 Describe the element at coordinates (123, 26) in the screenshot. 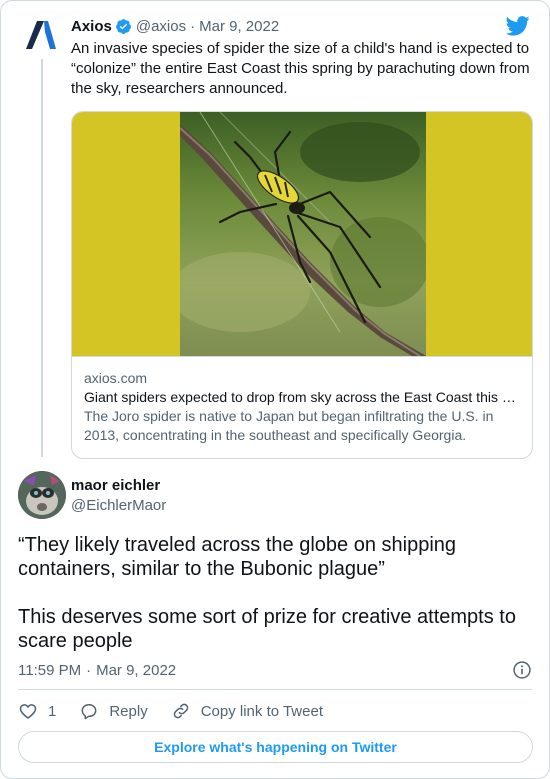

I see `verified-badge-icon` at that location.